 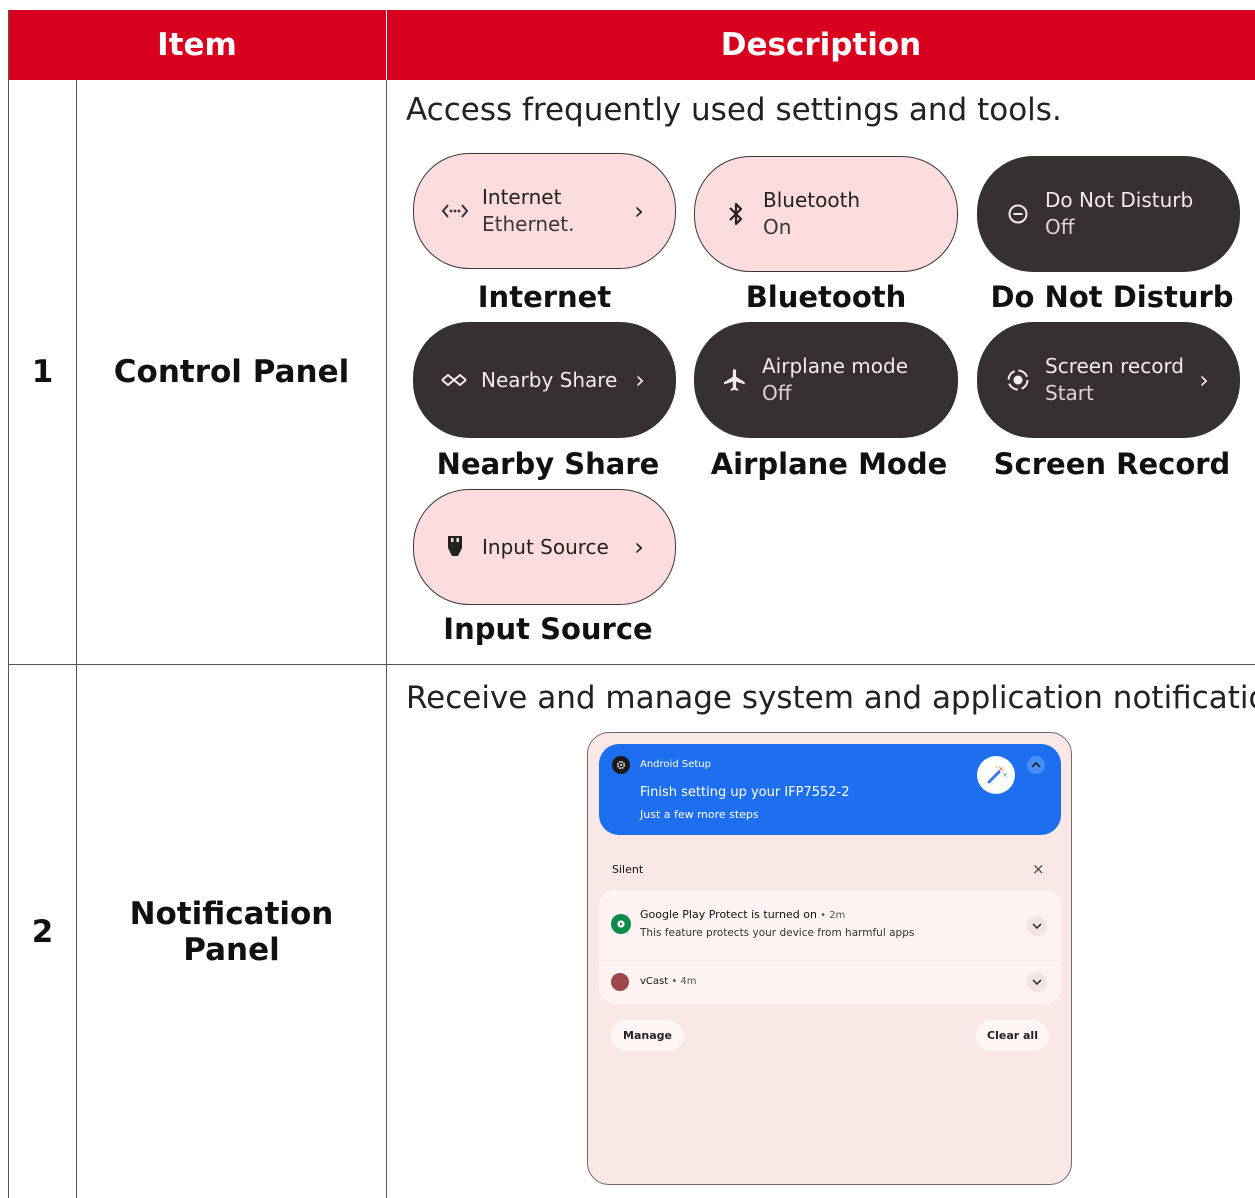 I want to click on table-divider-item, so click(x=386, y=639).